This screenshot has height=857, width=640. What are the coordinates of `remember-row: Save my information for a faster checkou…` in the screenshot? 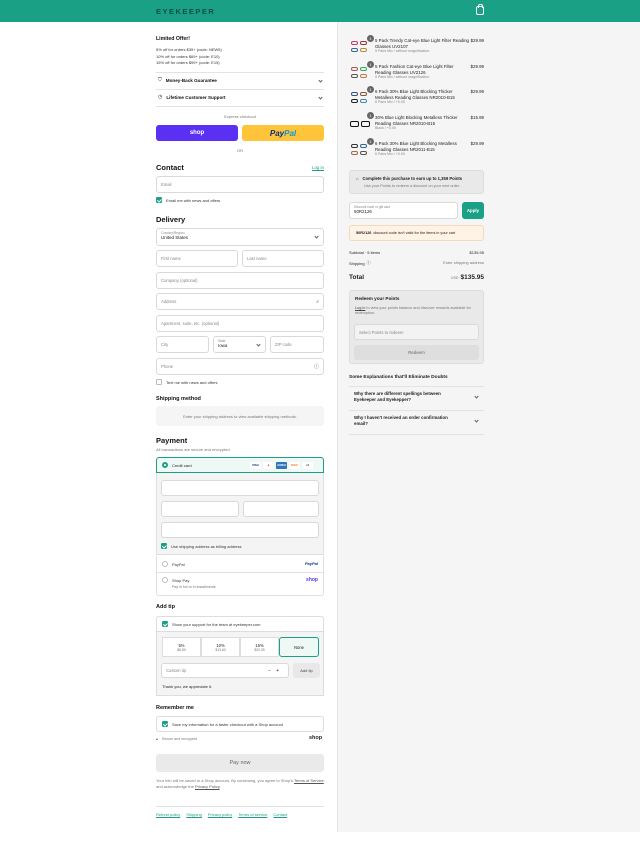 It's located at (240, 724).